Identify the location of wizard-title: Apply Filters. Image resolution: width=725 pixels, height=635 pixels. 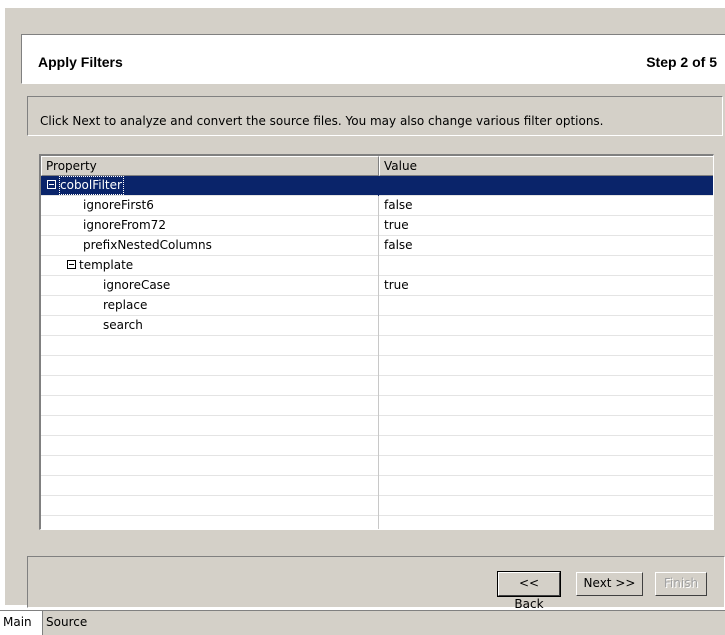
(80, 62).